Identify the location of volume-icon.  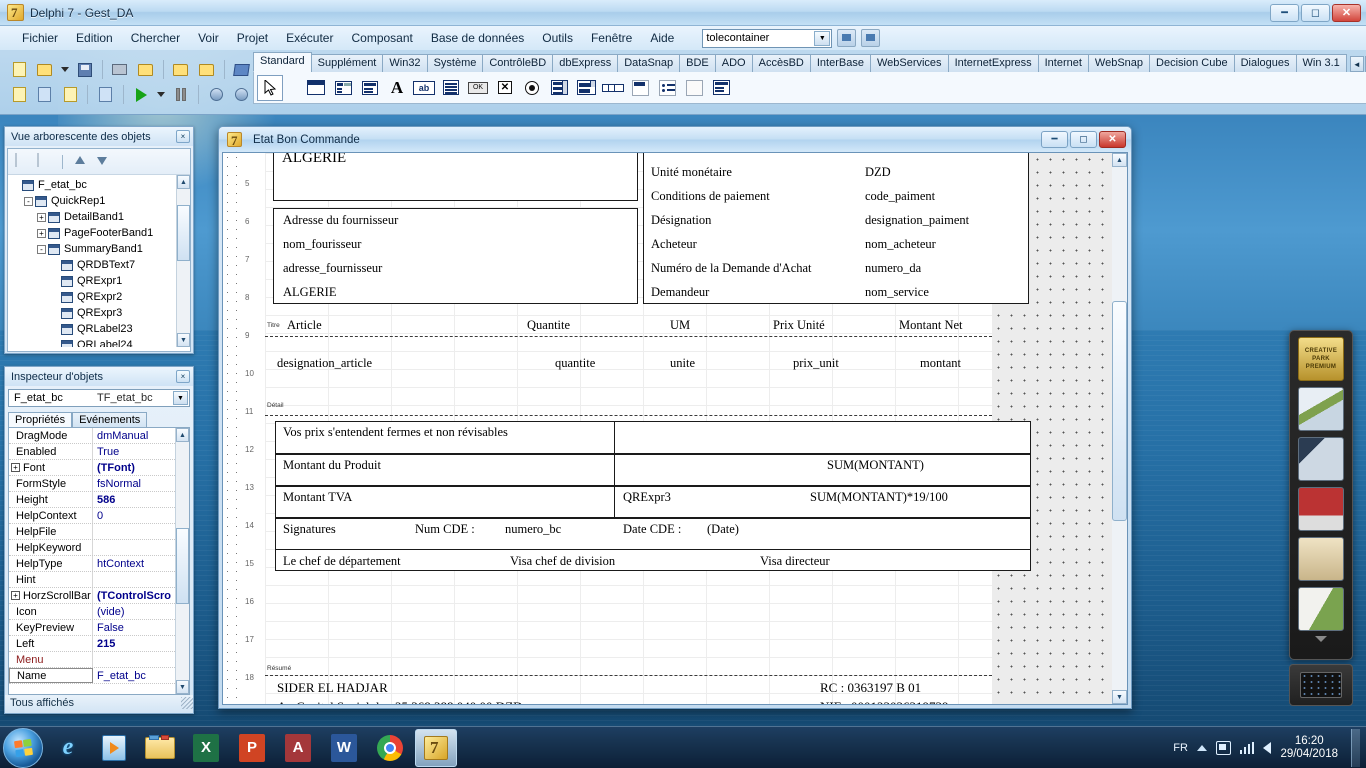
(1267, 747).